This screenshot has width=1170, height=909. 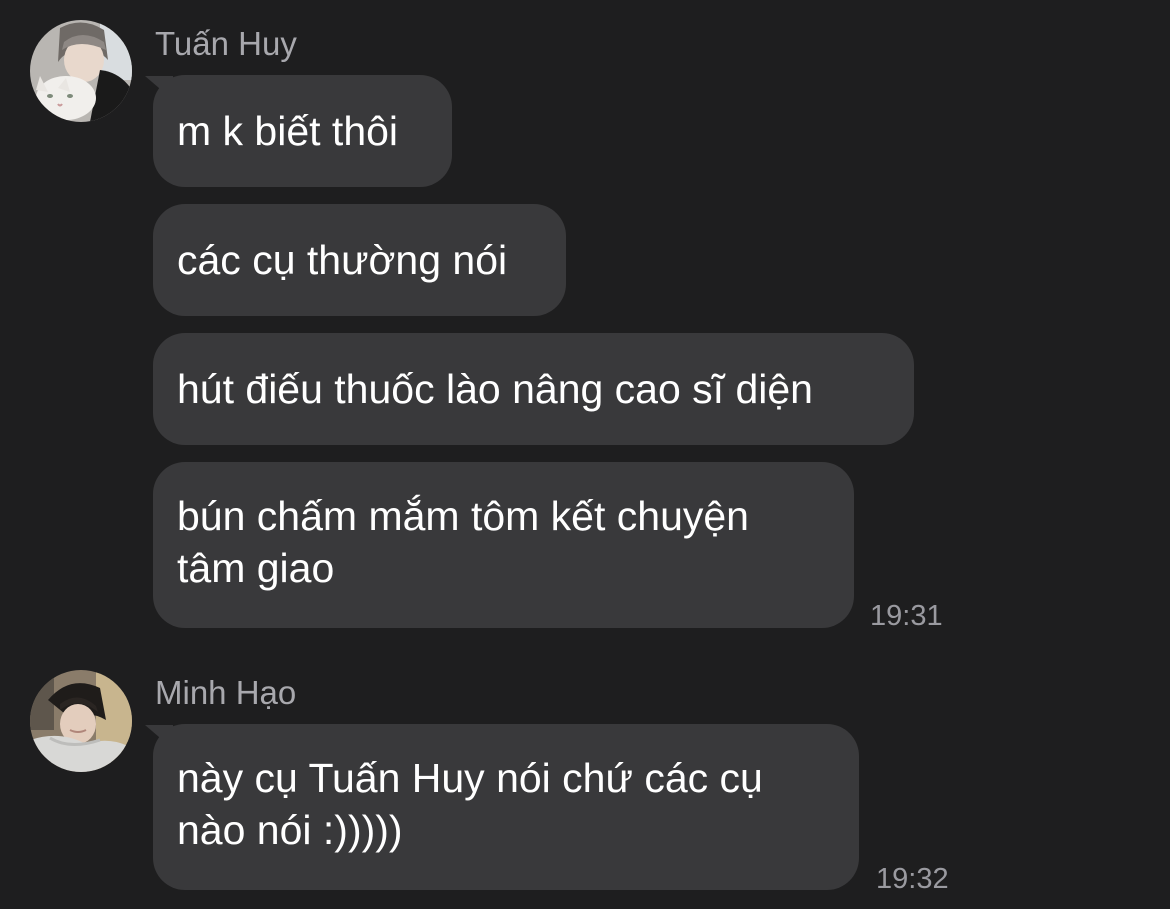 What do you see at coordinates (912, 879) in the screenshot?
I see `message-timestamp: 19:32` at bounding box center [912, 879].